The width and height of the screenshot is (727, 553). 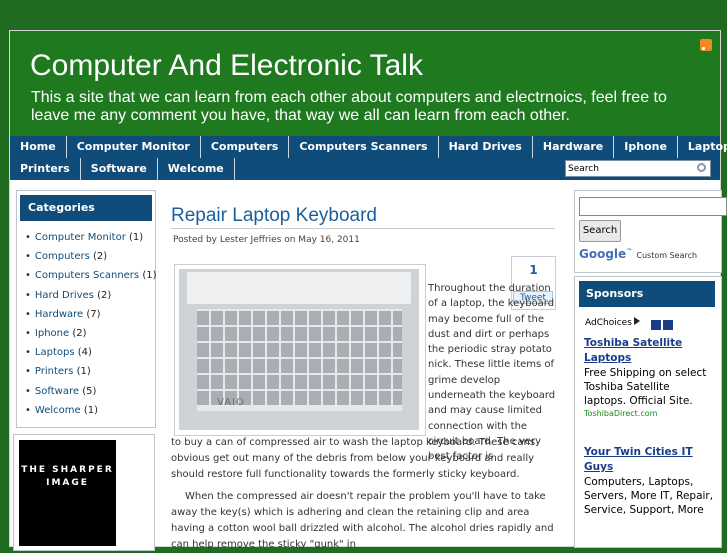 I want to click on sponsor-ad-url: ToshibaDirect.com, so click(x=649, y=414).